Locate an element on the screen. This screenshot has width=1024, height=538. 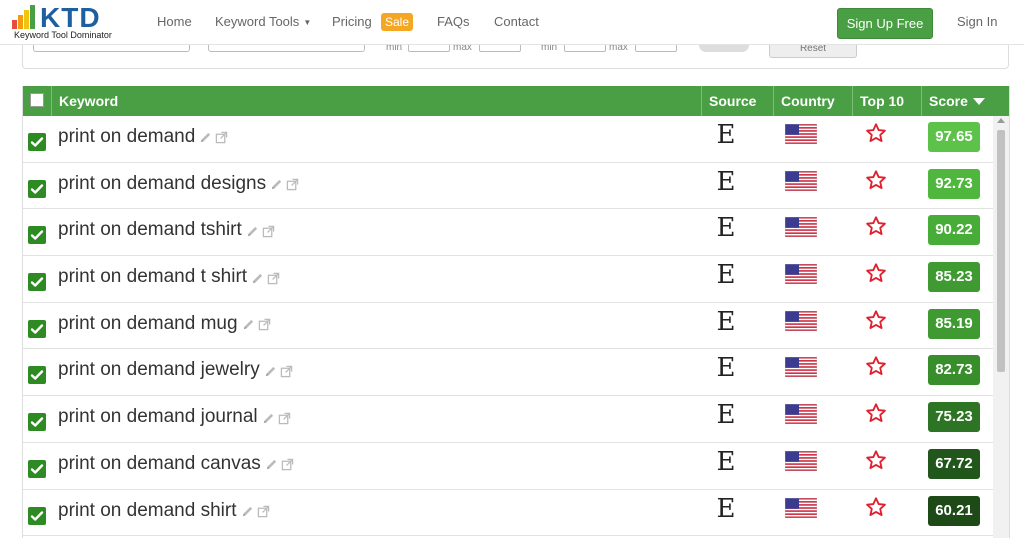
column-header-keyword: Keyword is located at coordinates (377, 101).